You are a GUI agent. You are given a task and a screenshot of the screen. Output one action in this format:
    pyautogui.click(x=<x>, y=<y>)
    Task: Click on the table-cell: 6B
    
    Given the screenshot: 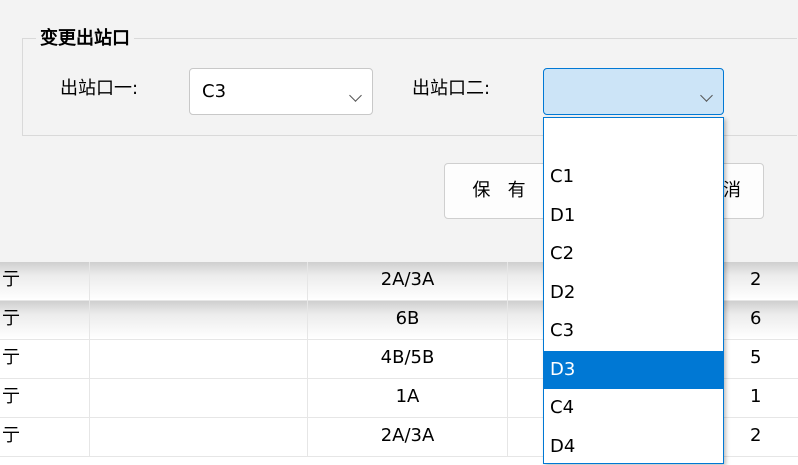 What is the action you would take?
    pyautogui.click(x=408, y=320)
    